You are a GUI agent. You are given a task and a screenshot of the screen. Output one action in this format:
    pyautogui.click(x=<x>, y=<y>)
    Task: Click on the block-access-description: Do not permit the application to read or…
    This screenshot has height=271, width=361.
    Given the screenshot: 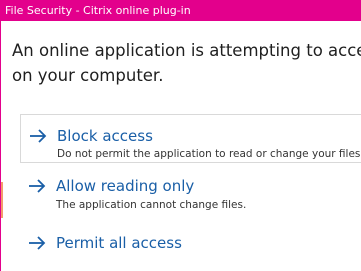 What is the action you would take?
    pyautogui.click(x=209, y=154)
    